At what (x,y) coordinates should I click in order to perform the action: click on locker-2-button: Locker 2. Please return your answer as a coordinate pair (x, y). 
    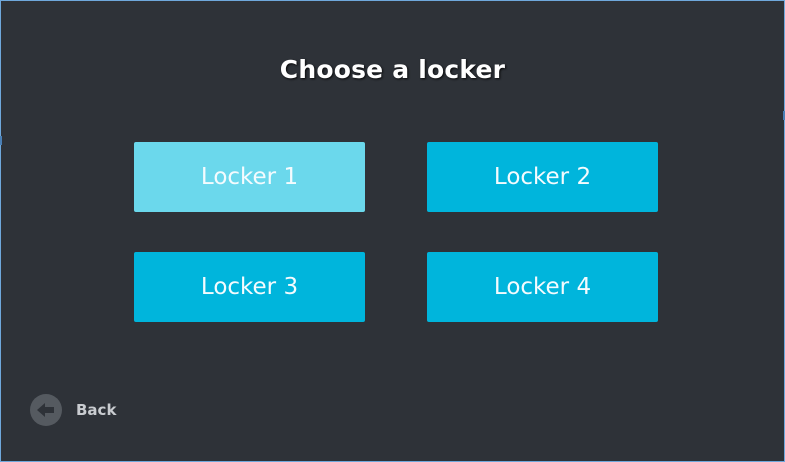
    Looking at the image, I should click on (542, 177).